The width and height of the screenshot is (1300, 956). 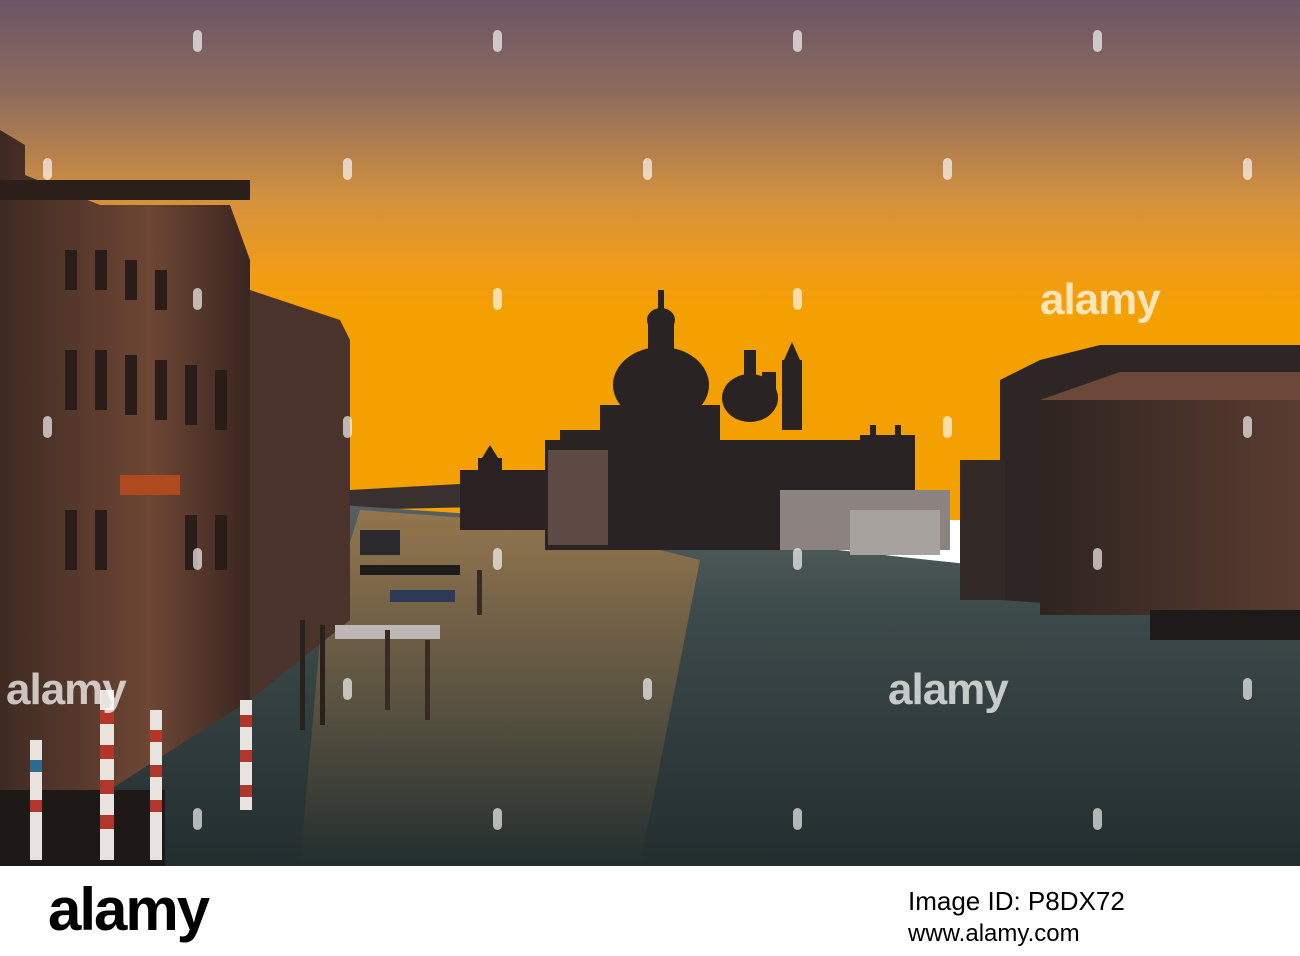 I want to click on footer-bar: alamy Image ID: P8DX72 www.alamy.com, so click(x=650, y=911).